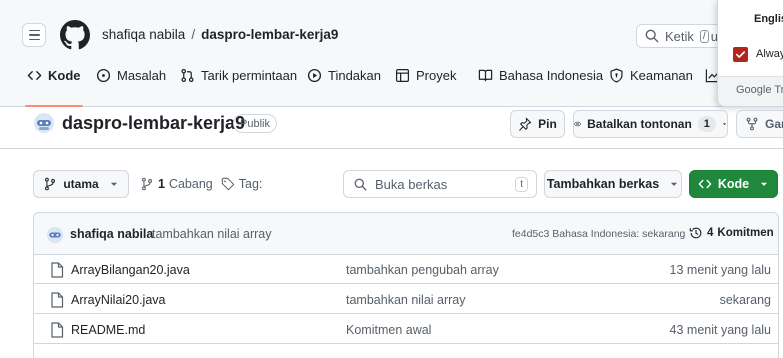 The width and height of the screenshot is (783, 358). Describe the element at coordinates (402, 75) in the screenshot. I see `table-icon` at that location.